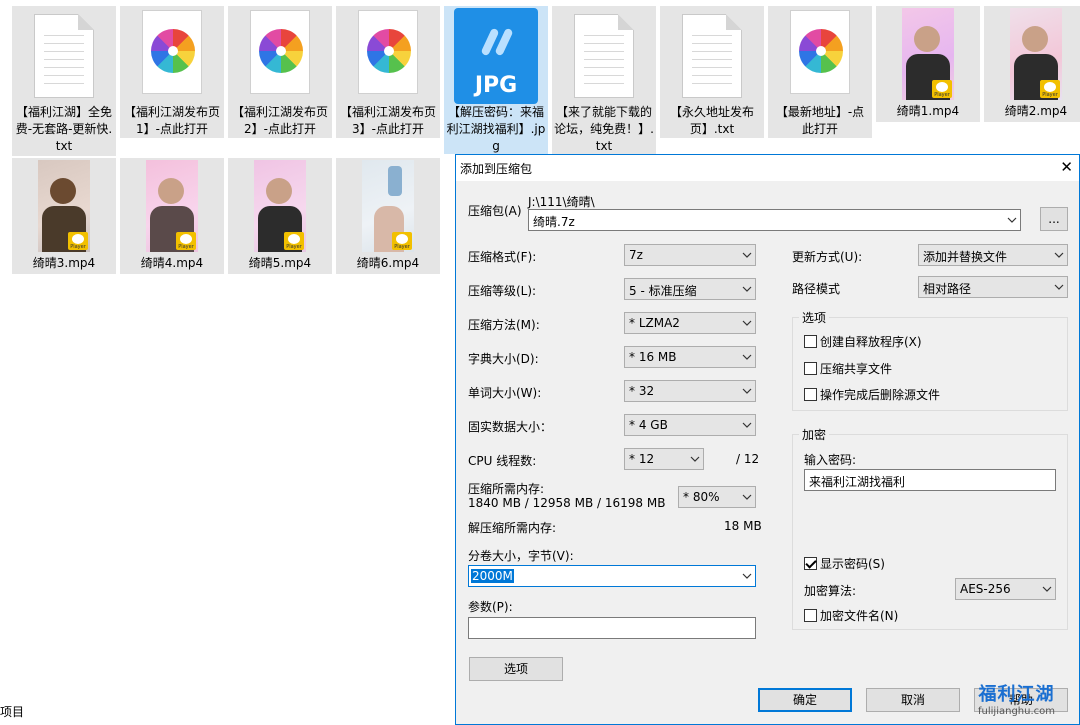 The width and height of the screenshot is (1080, 725). Describe the element at coordinates (810, 563) in the screenshot. I see `checkbox-checked-icon` at that location.